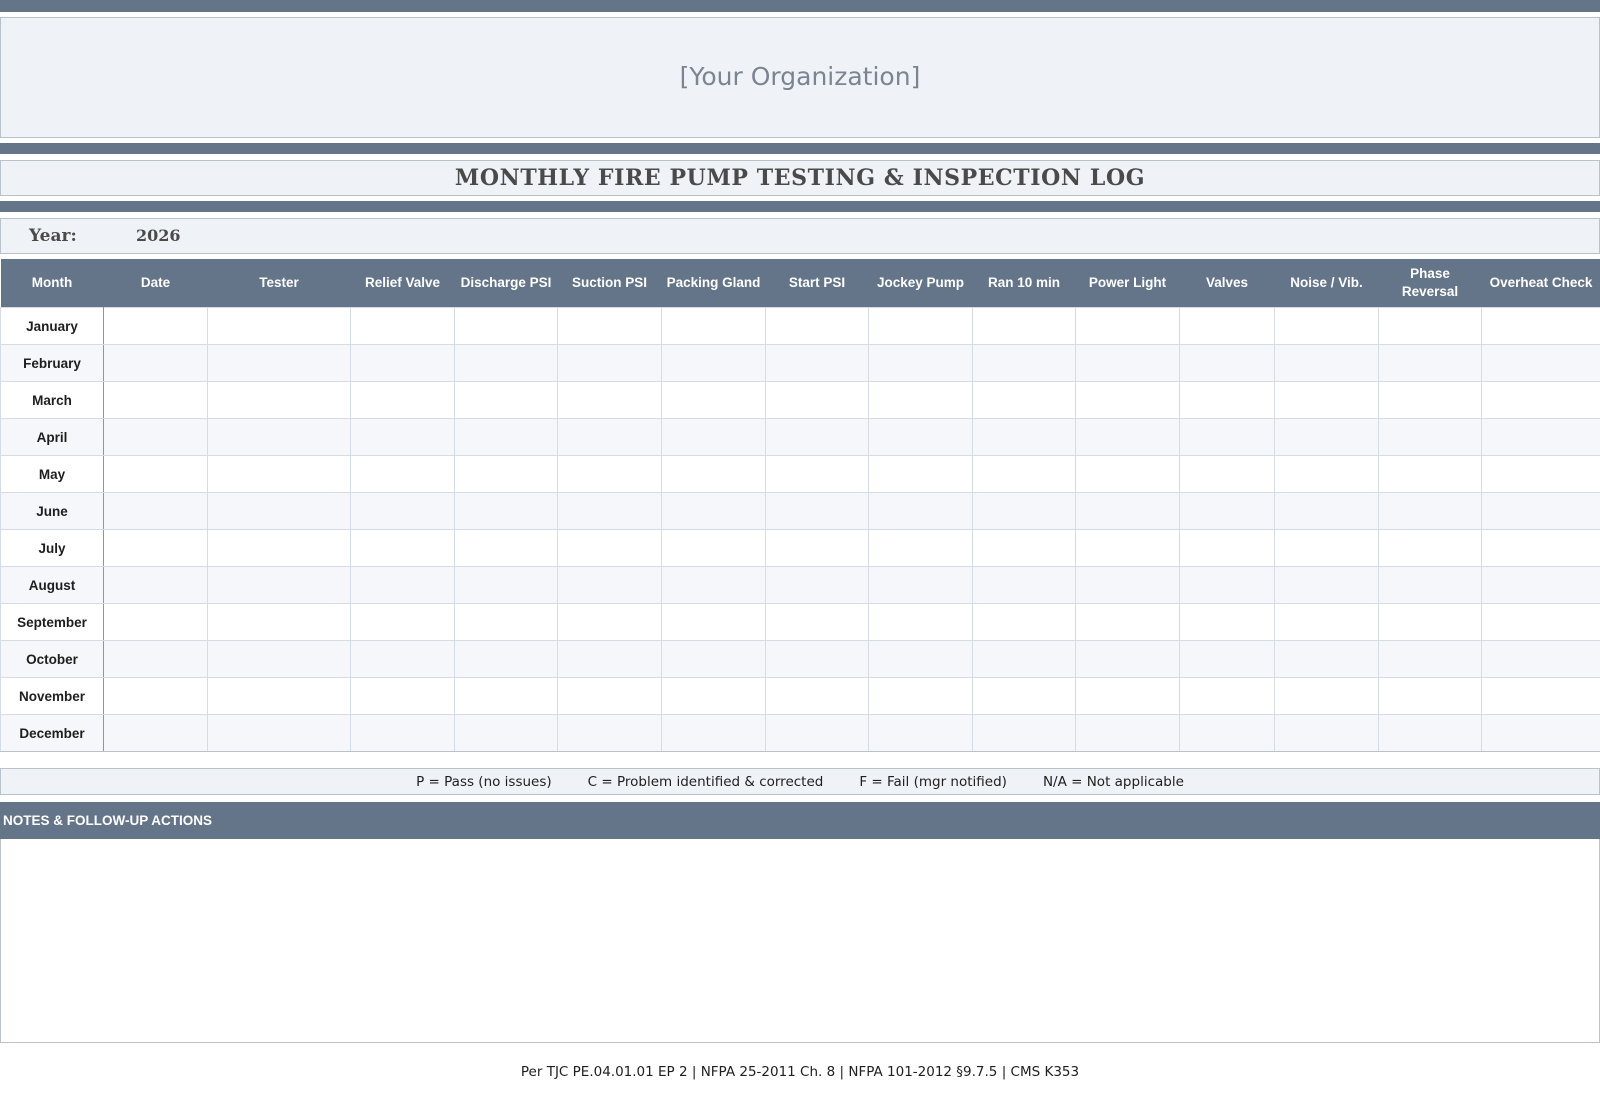  What do you see at coordinates (158, 235) in the screenshot?
I see `year-value: 2026` at bounding box center [158, 235].